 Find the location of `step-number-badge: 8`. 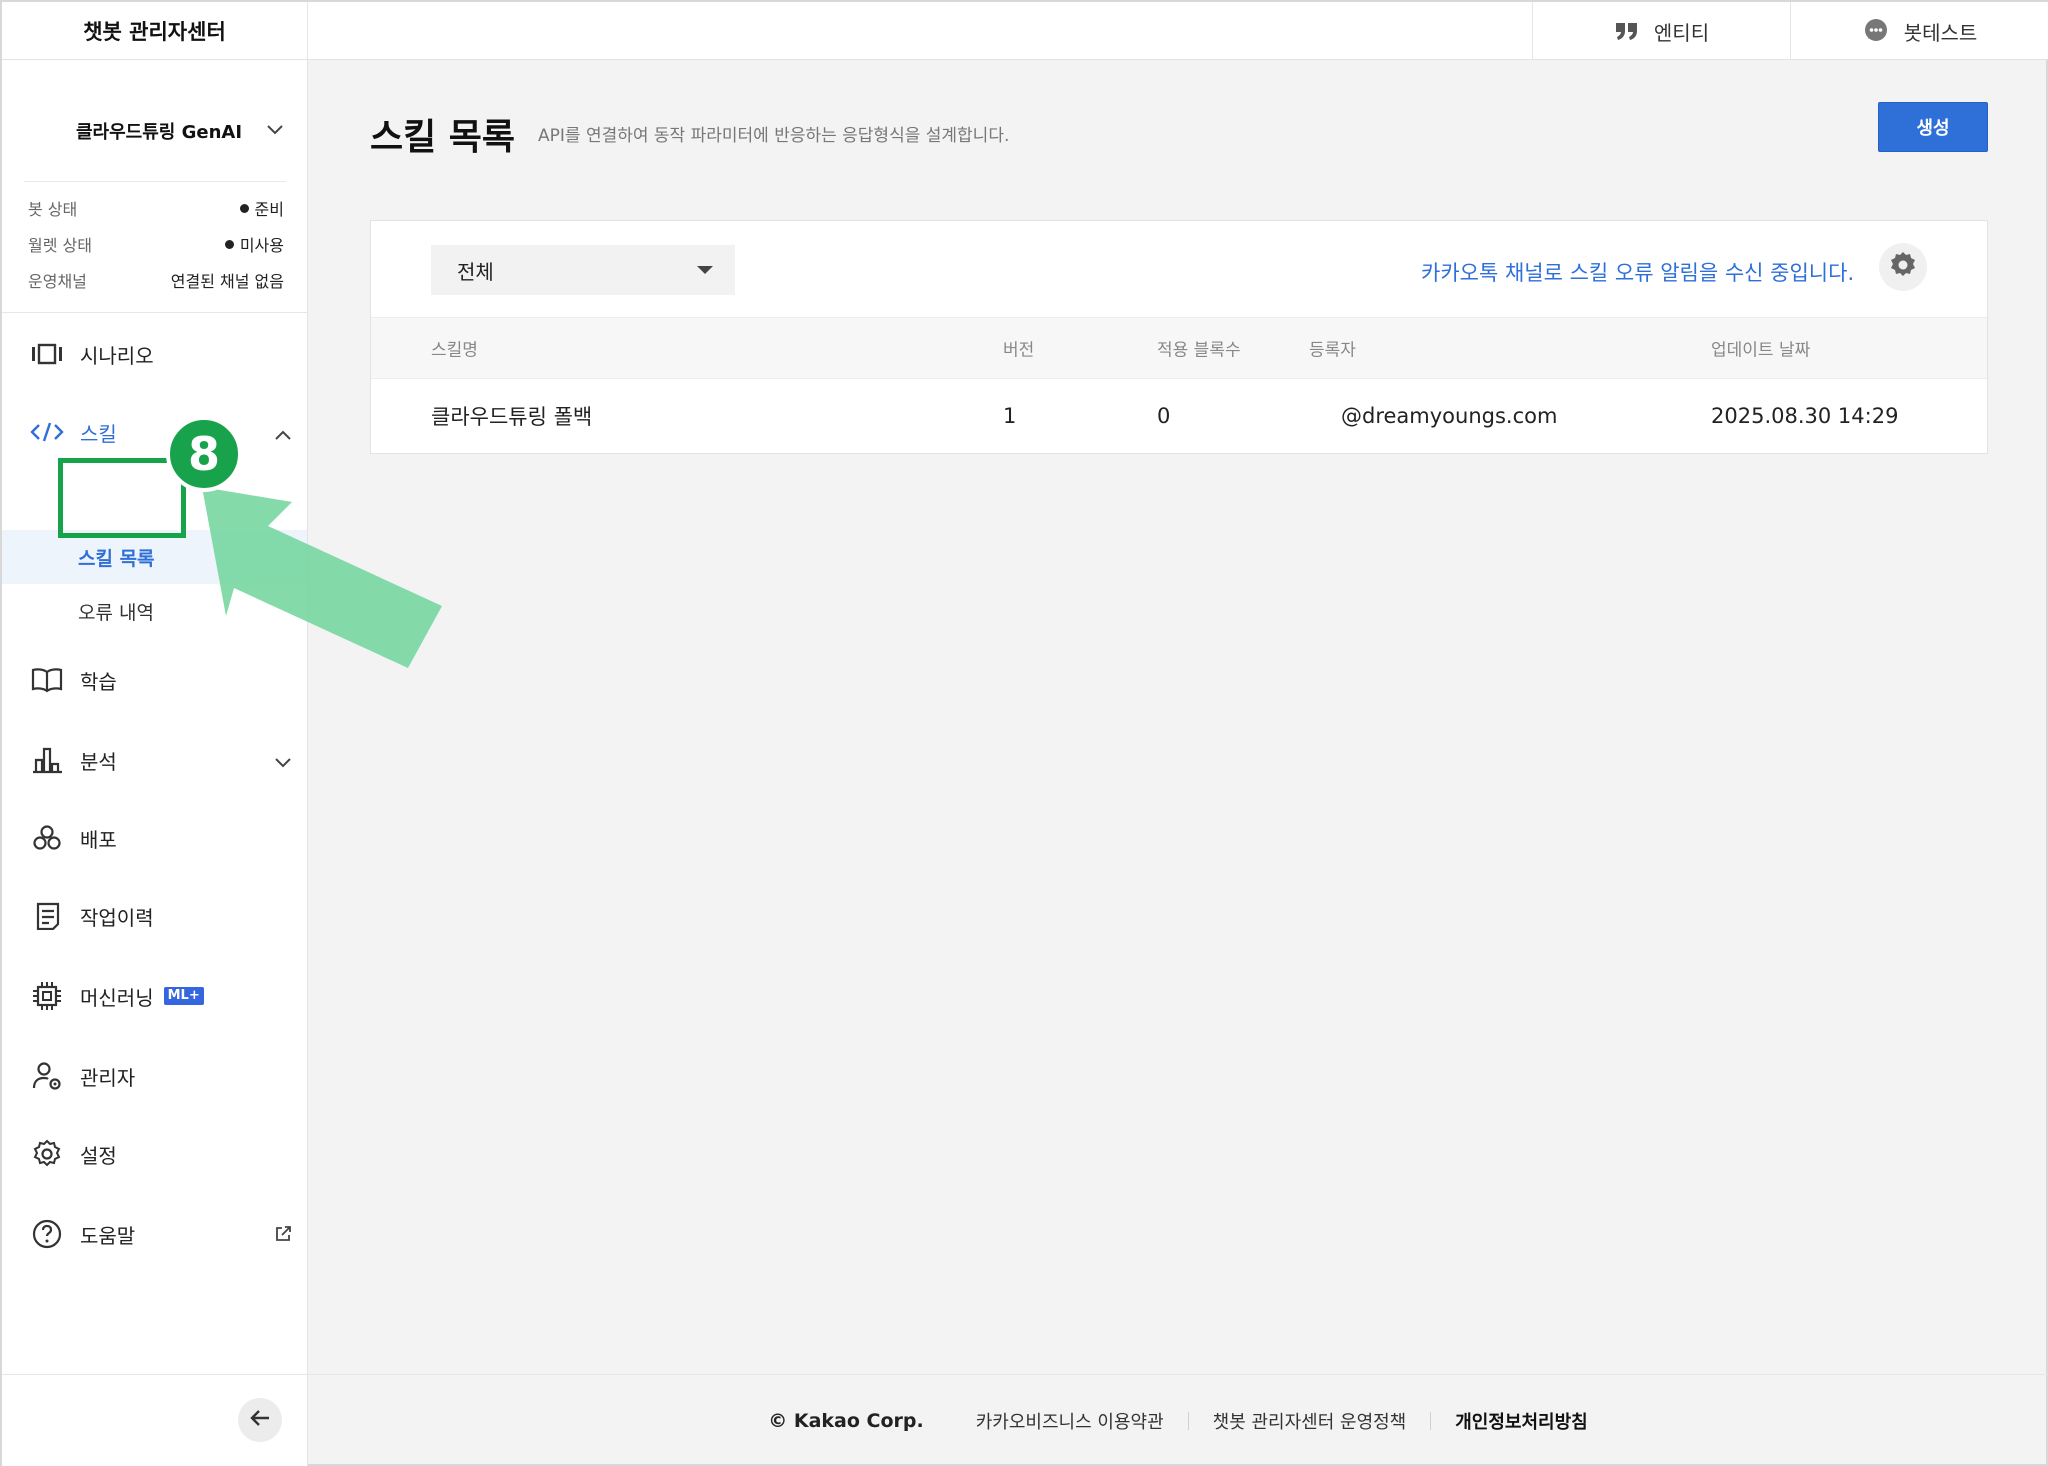

step-number-badge: 8 is located at coordinates (204, 454).